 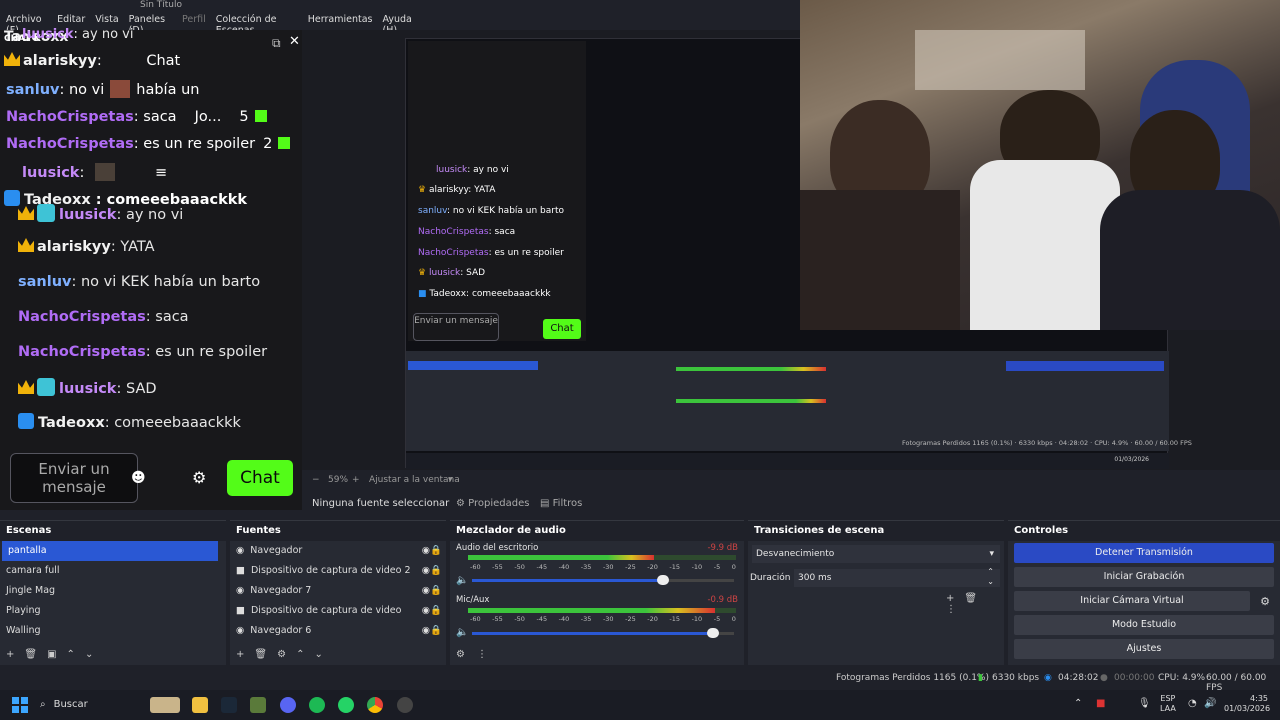 I want to click on spin-icon: ⌃ ⌄, so click(x=990, y=577).